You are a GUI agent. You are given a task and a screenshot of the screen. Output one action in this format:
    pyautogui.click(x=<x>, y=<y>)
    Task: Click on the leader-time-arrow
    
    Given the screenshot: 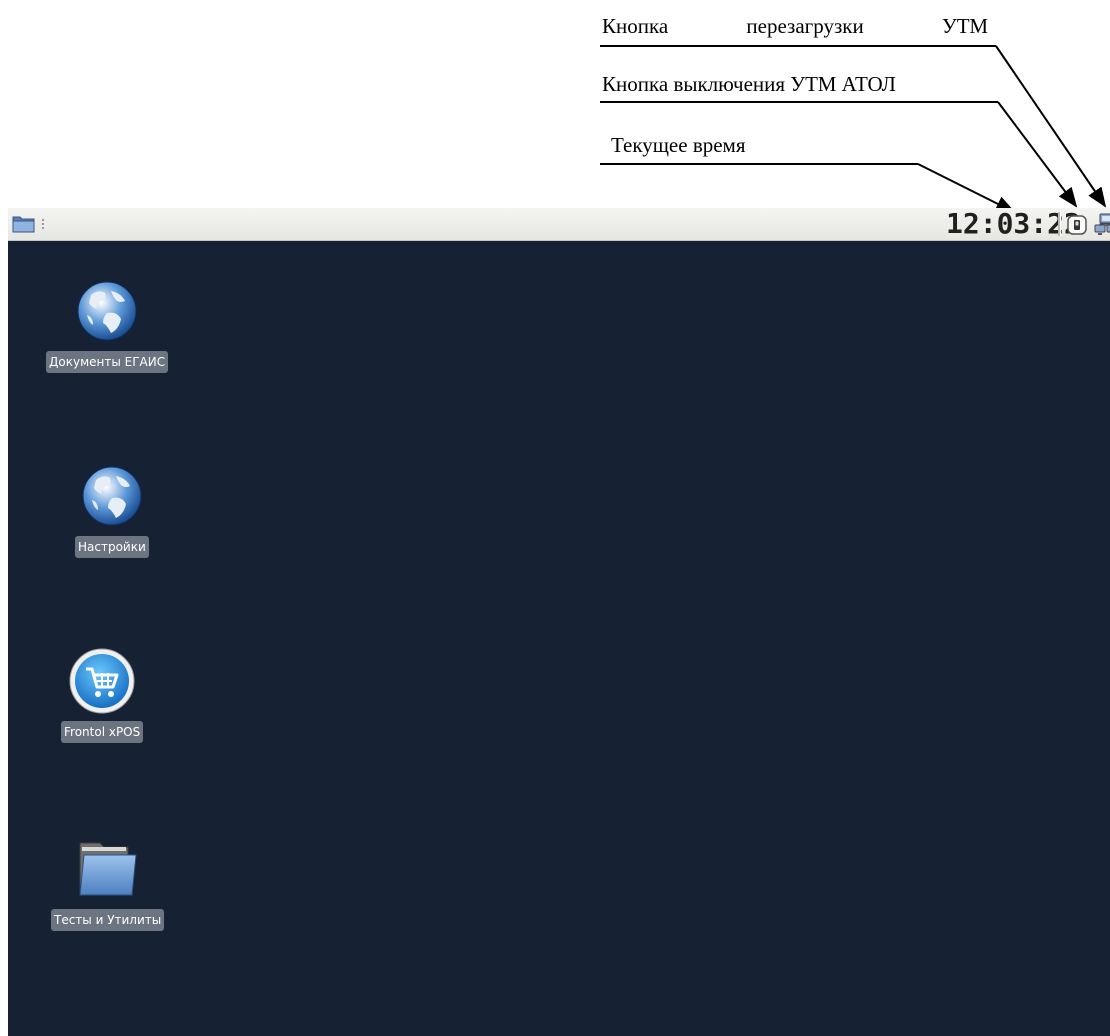 What is the action you would take?
    pyautogui.click(x=966, y=188)
    